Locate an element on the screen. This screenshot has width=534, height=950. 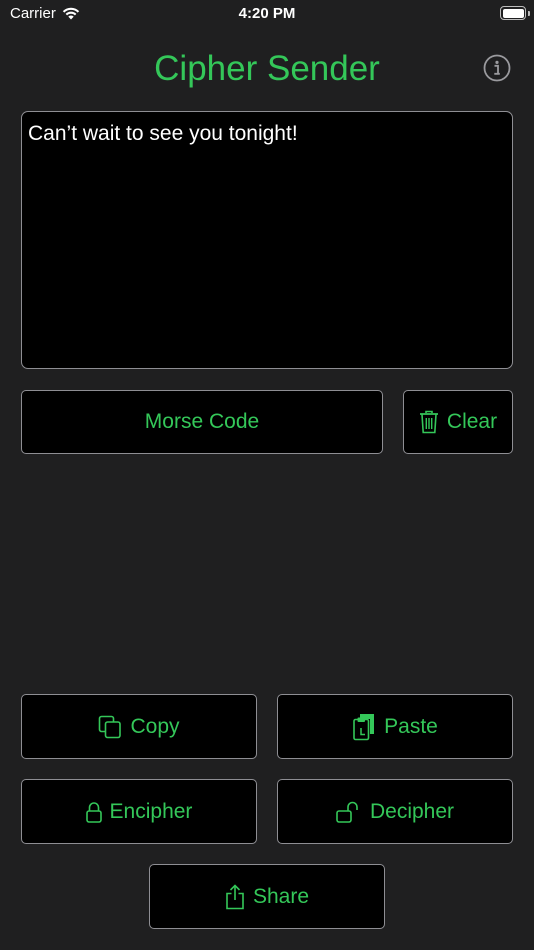
clear-button: Clear is located at coordinates (458, 422).